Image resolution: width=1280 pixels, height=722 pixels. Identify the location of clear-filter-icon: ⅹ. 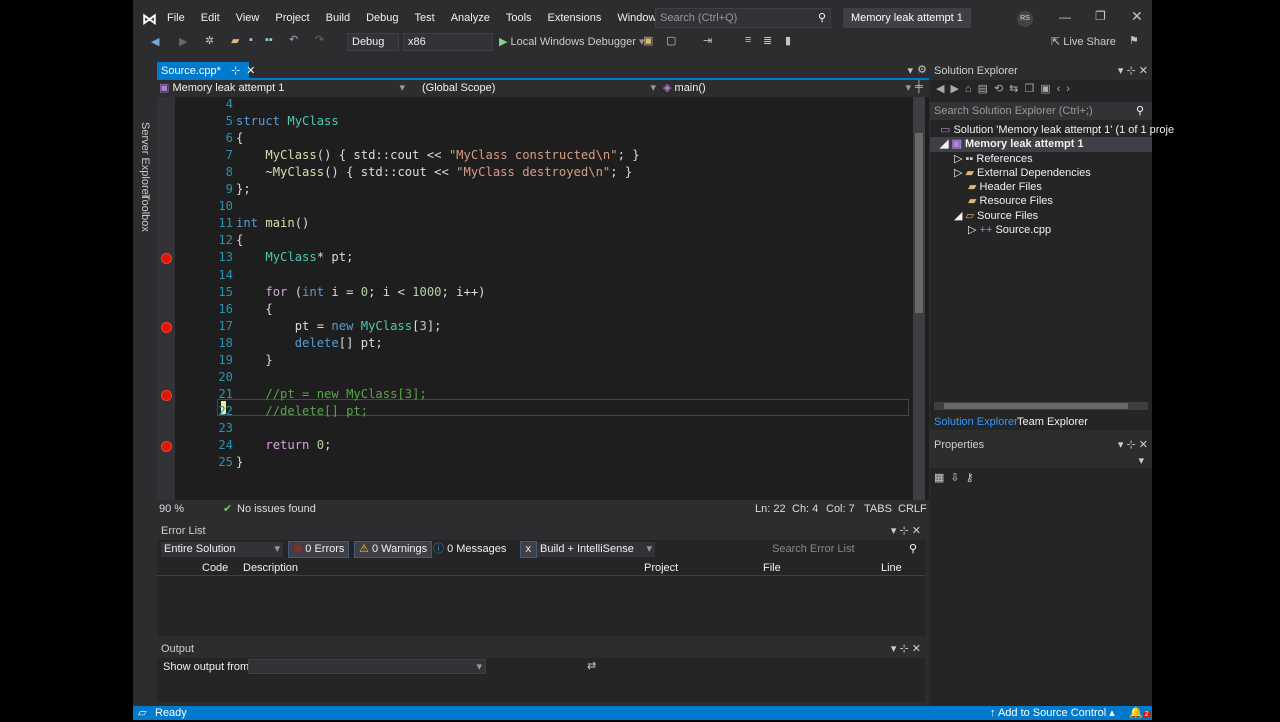
(528, 549).